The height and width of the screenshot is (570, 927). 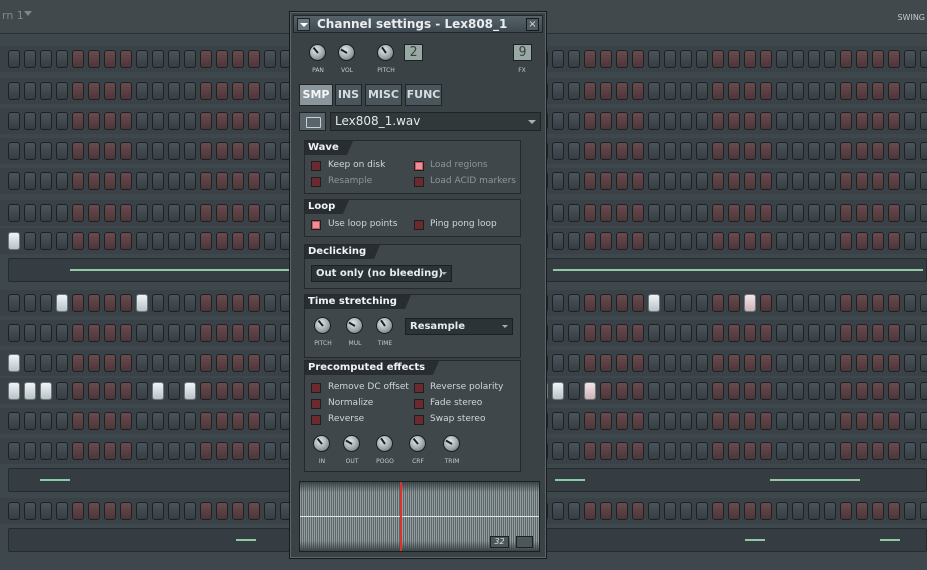 I want to click on reverse-checkbox, so click(x=316, y=420).